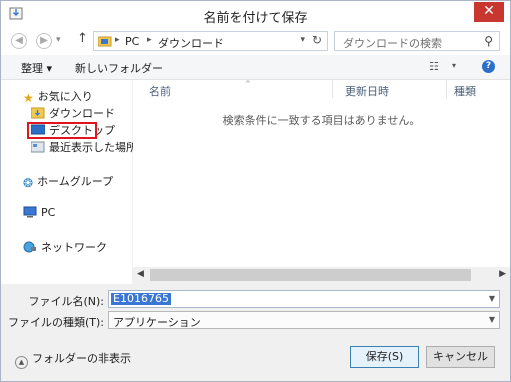  What do you see at coordinates (75, 181) in the screenshot?
I see `nav-homegroup-label: ホームグループ` at bounding box center [75, 181].